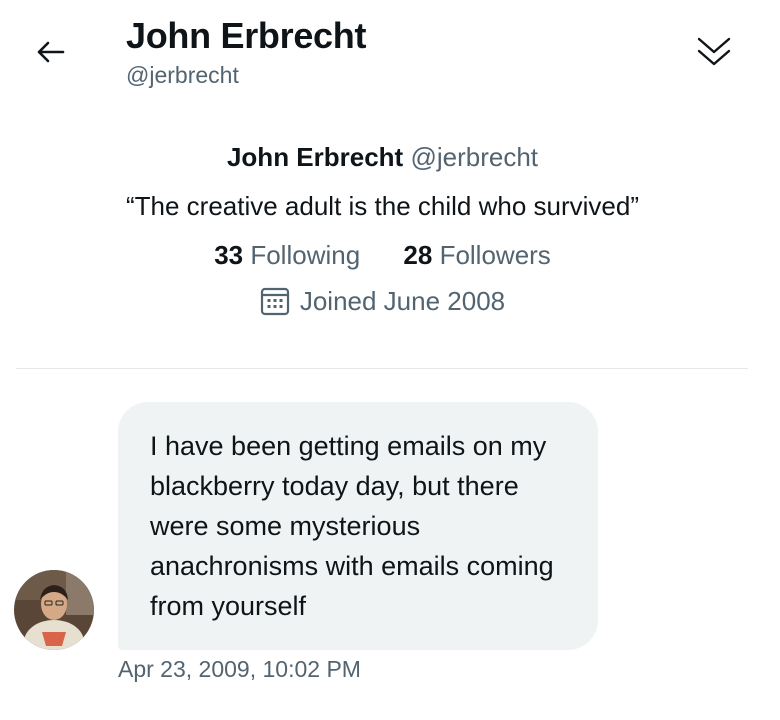 This screenshot has width=780, height=720. I want to click on profile-name: John Erbrecht, so click(315, 157).